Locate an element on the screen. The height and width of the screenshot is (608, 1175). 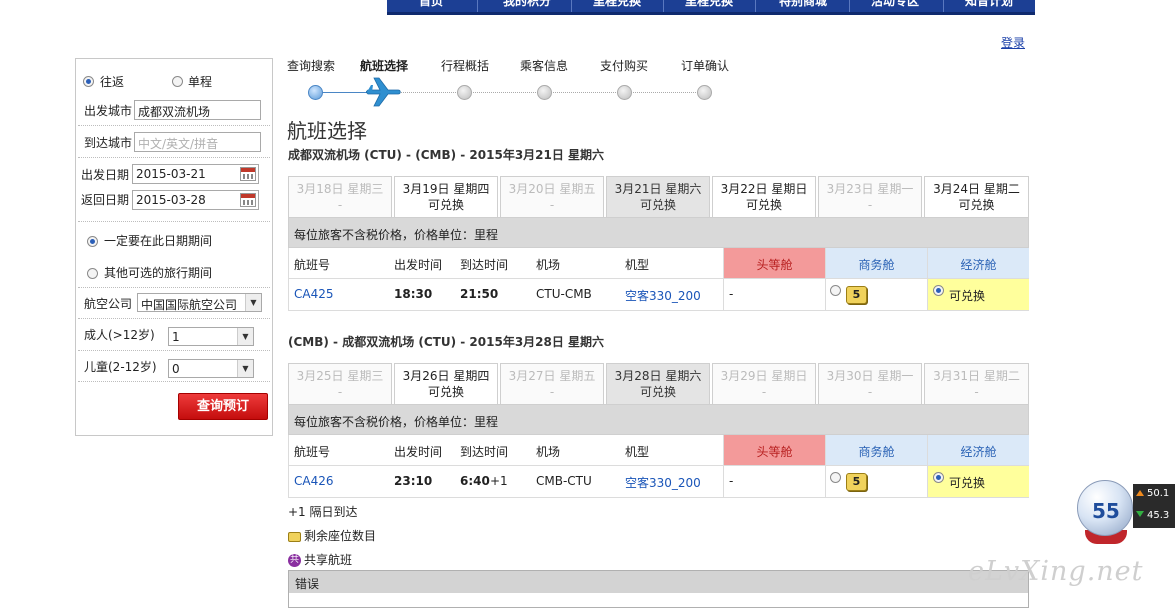
depart-date-label: 出发日期 is located at coordinates (105, 175).